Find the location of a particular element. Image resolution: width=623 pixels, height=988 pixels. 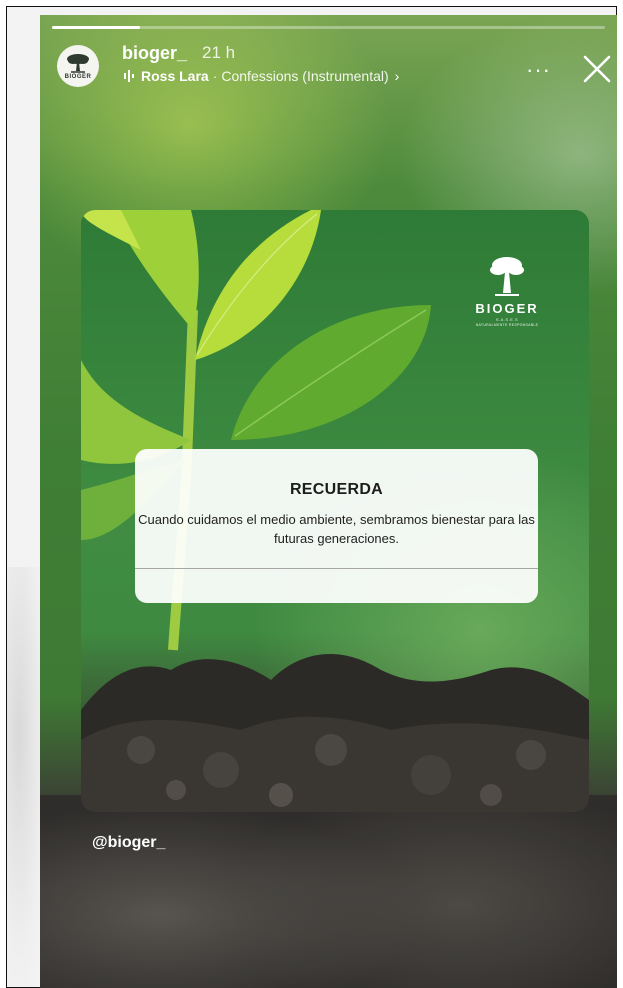

quote-title: RECUERDA is located at coordinates (336, 489).